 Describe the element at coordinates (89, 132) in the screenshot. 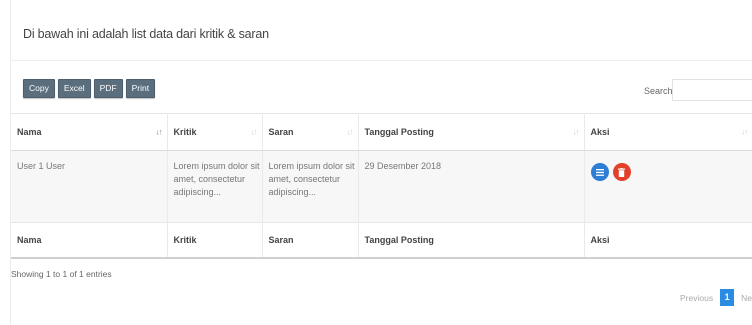

I see `column-header-nama: Nama ↓↑` at that location.